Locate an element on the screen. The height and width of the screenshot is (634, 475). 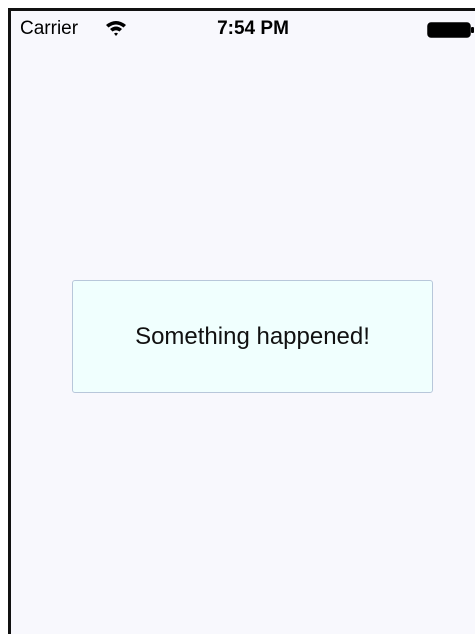
notification-toast: Something happened! is located at coordinates (252, 336).